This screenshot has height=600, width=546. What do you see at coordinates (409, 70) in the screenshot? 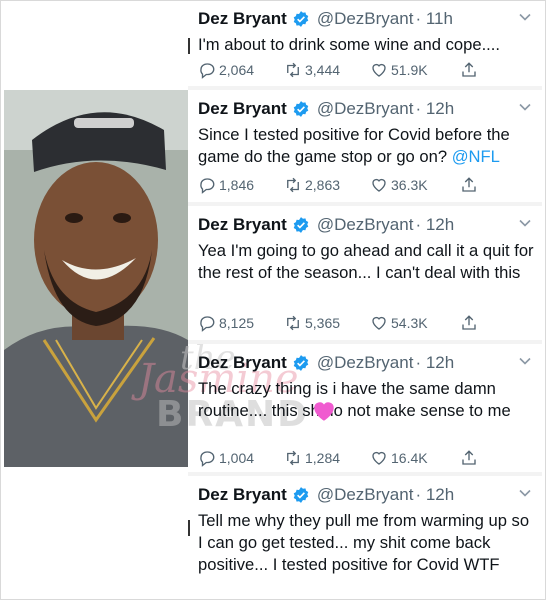
I see `like-count: 51.9K` at bounding box center [409, 70].